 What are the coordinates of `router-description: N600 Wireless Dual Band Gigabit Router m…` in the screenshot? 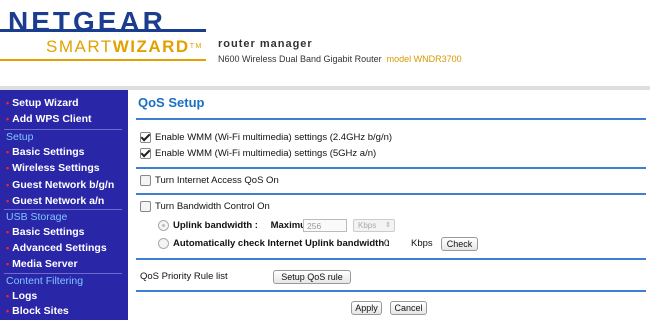 It's located at (340, 59).